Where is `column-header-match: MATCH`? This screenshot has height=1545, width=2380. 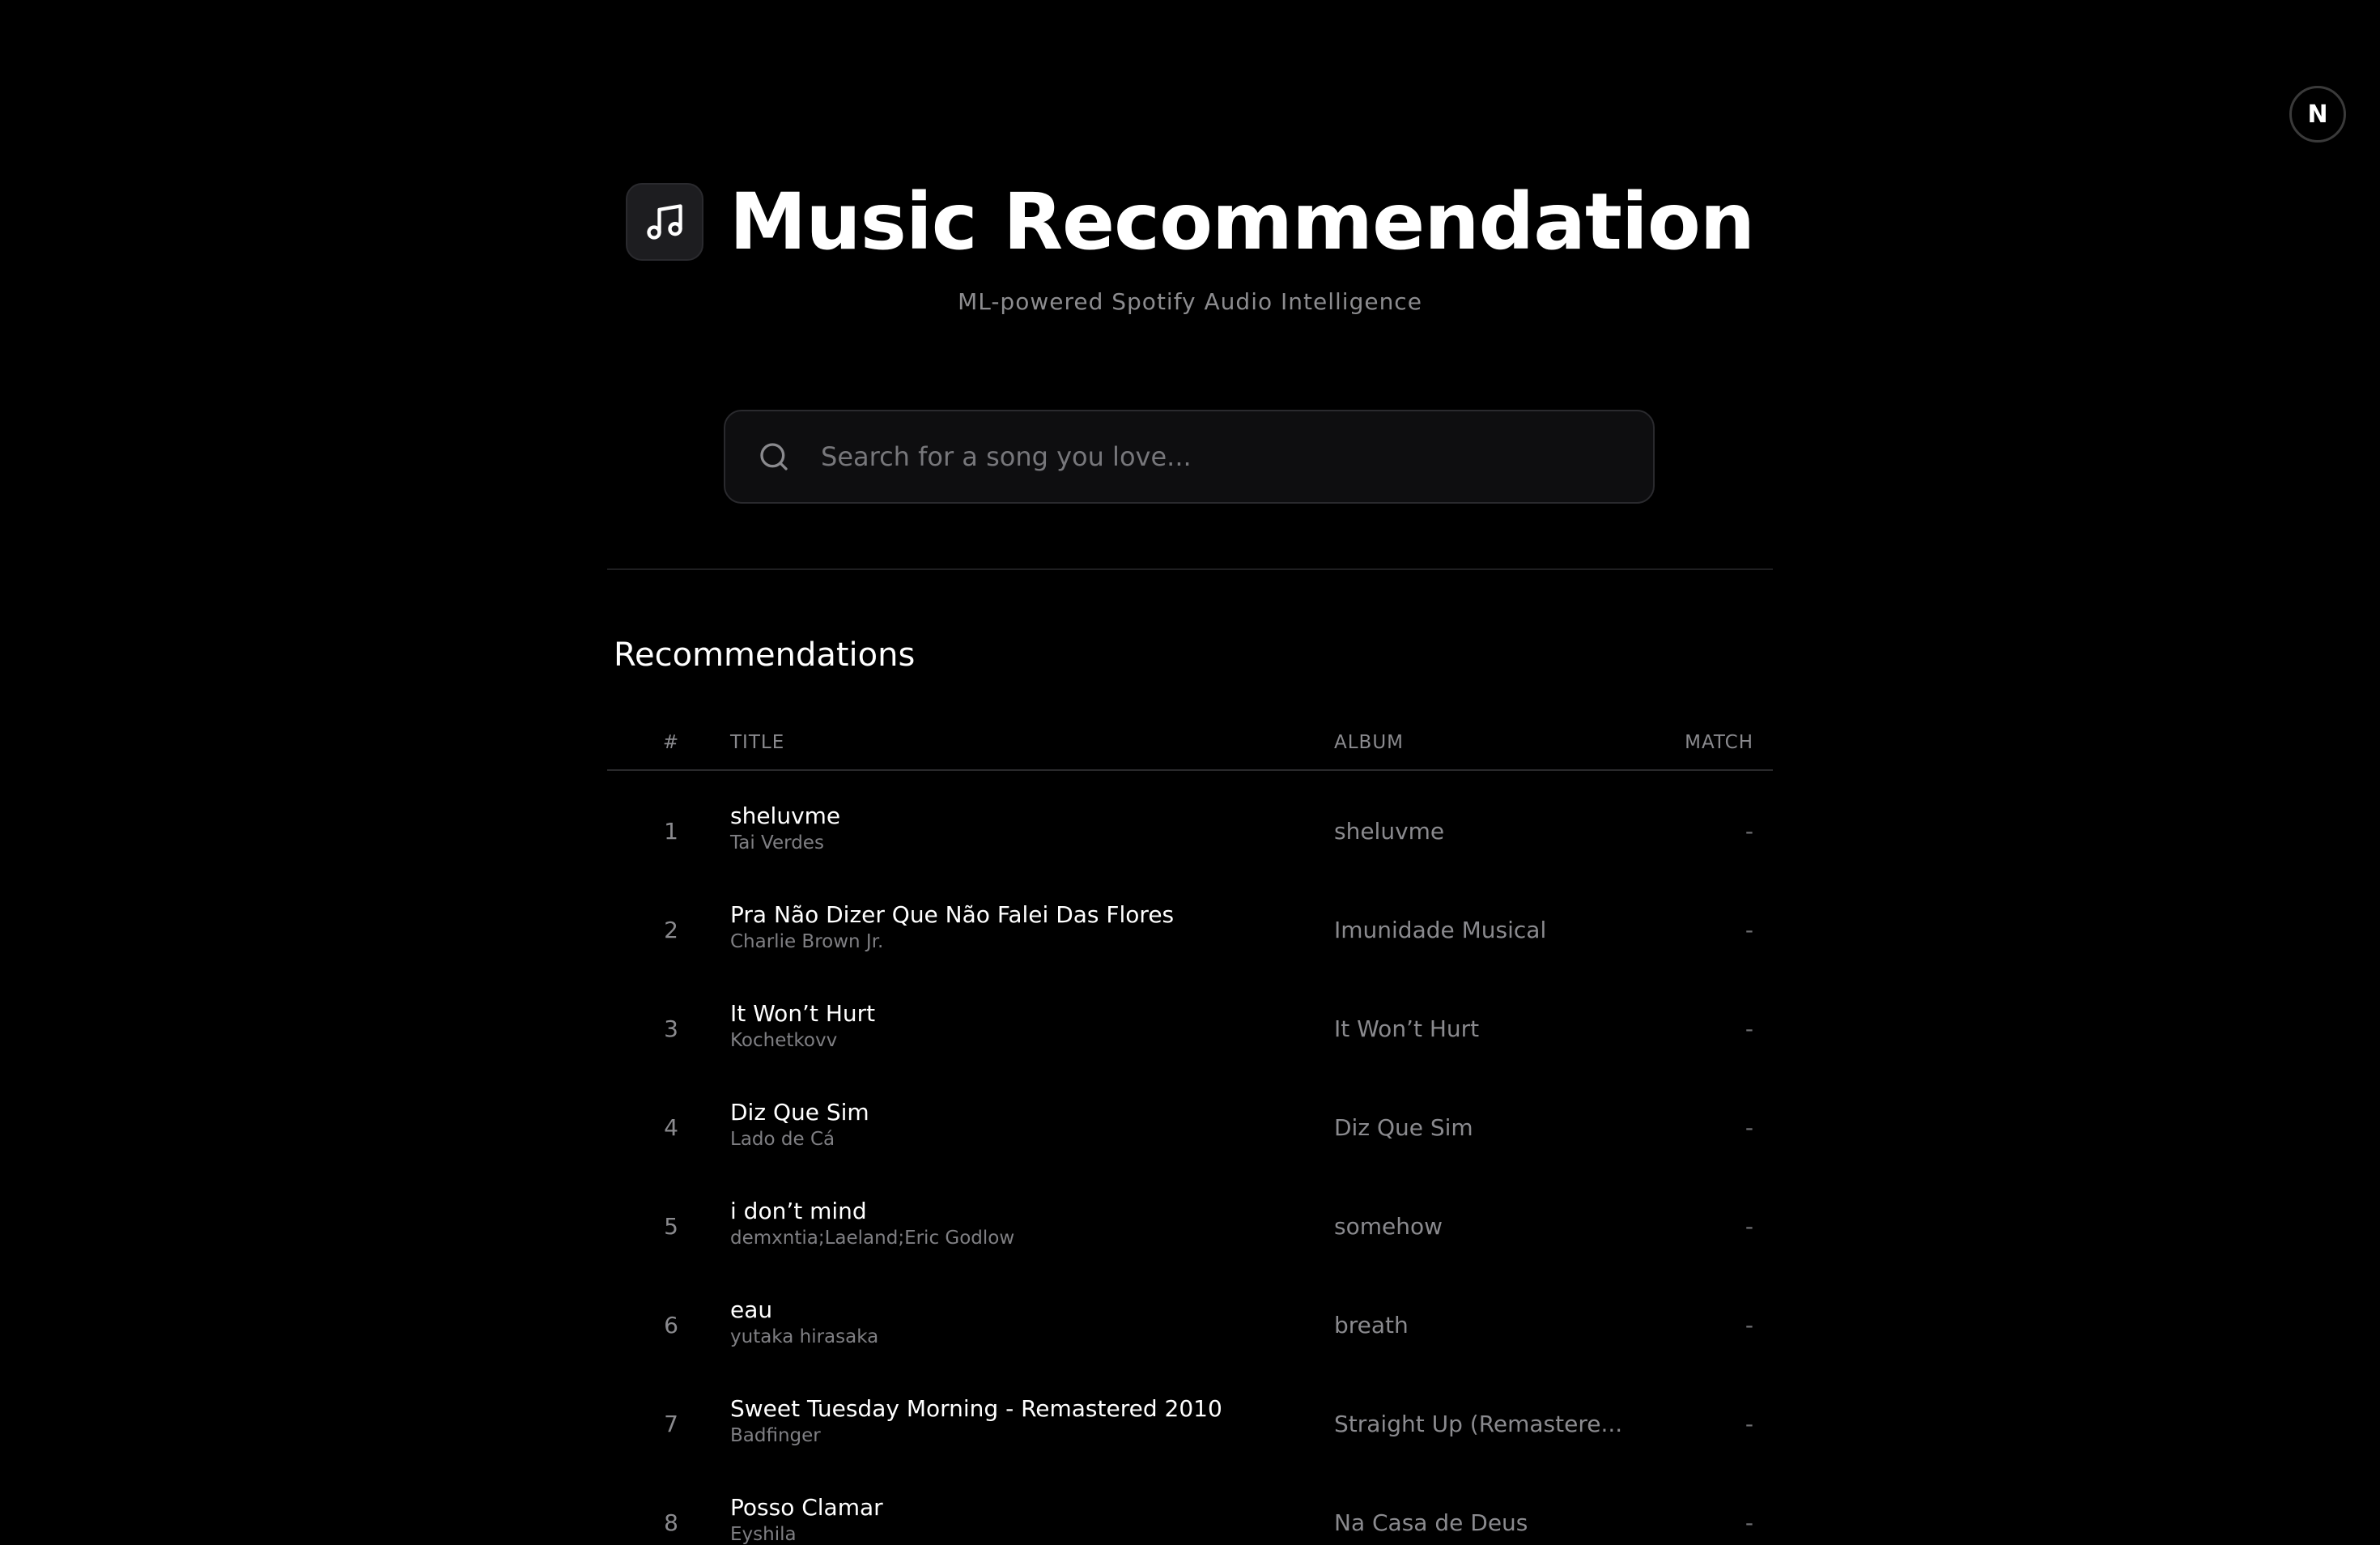
column-header-match: MATCH is located at coordinates (1719, 742).